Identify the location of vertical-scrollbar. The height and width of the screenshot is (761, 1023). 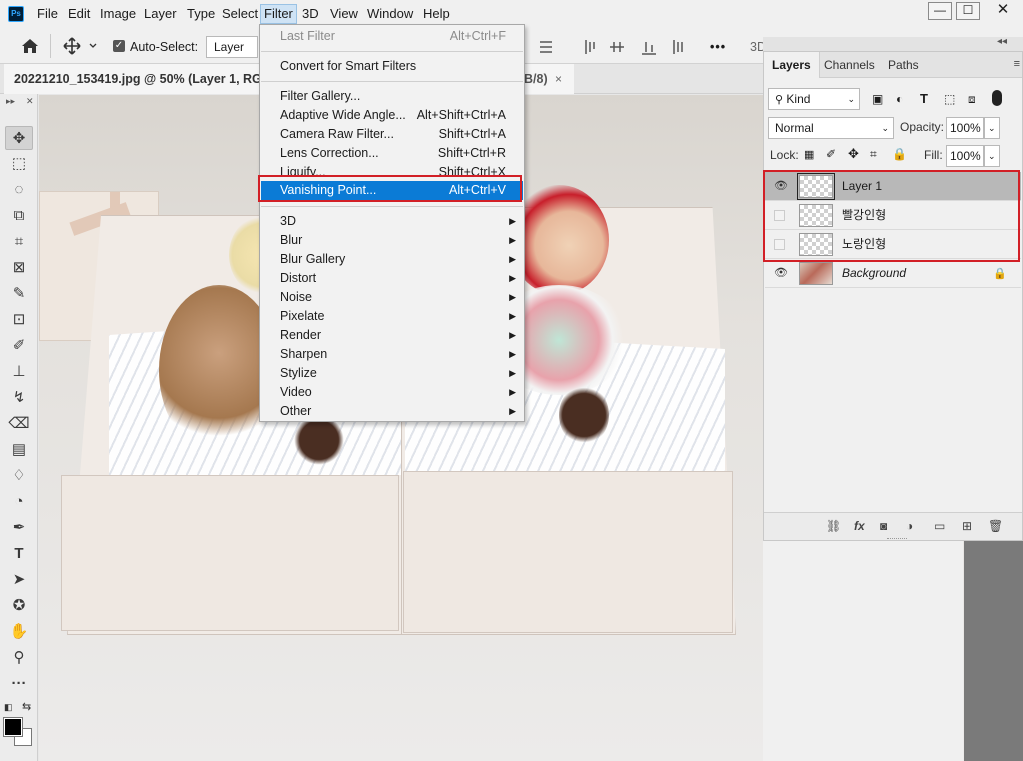
(993, 651).